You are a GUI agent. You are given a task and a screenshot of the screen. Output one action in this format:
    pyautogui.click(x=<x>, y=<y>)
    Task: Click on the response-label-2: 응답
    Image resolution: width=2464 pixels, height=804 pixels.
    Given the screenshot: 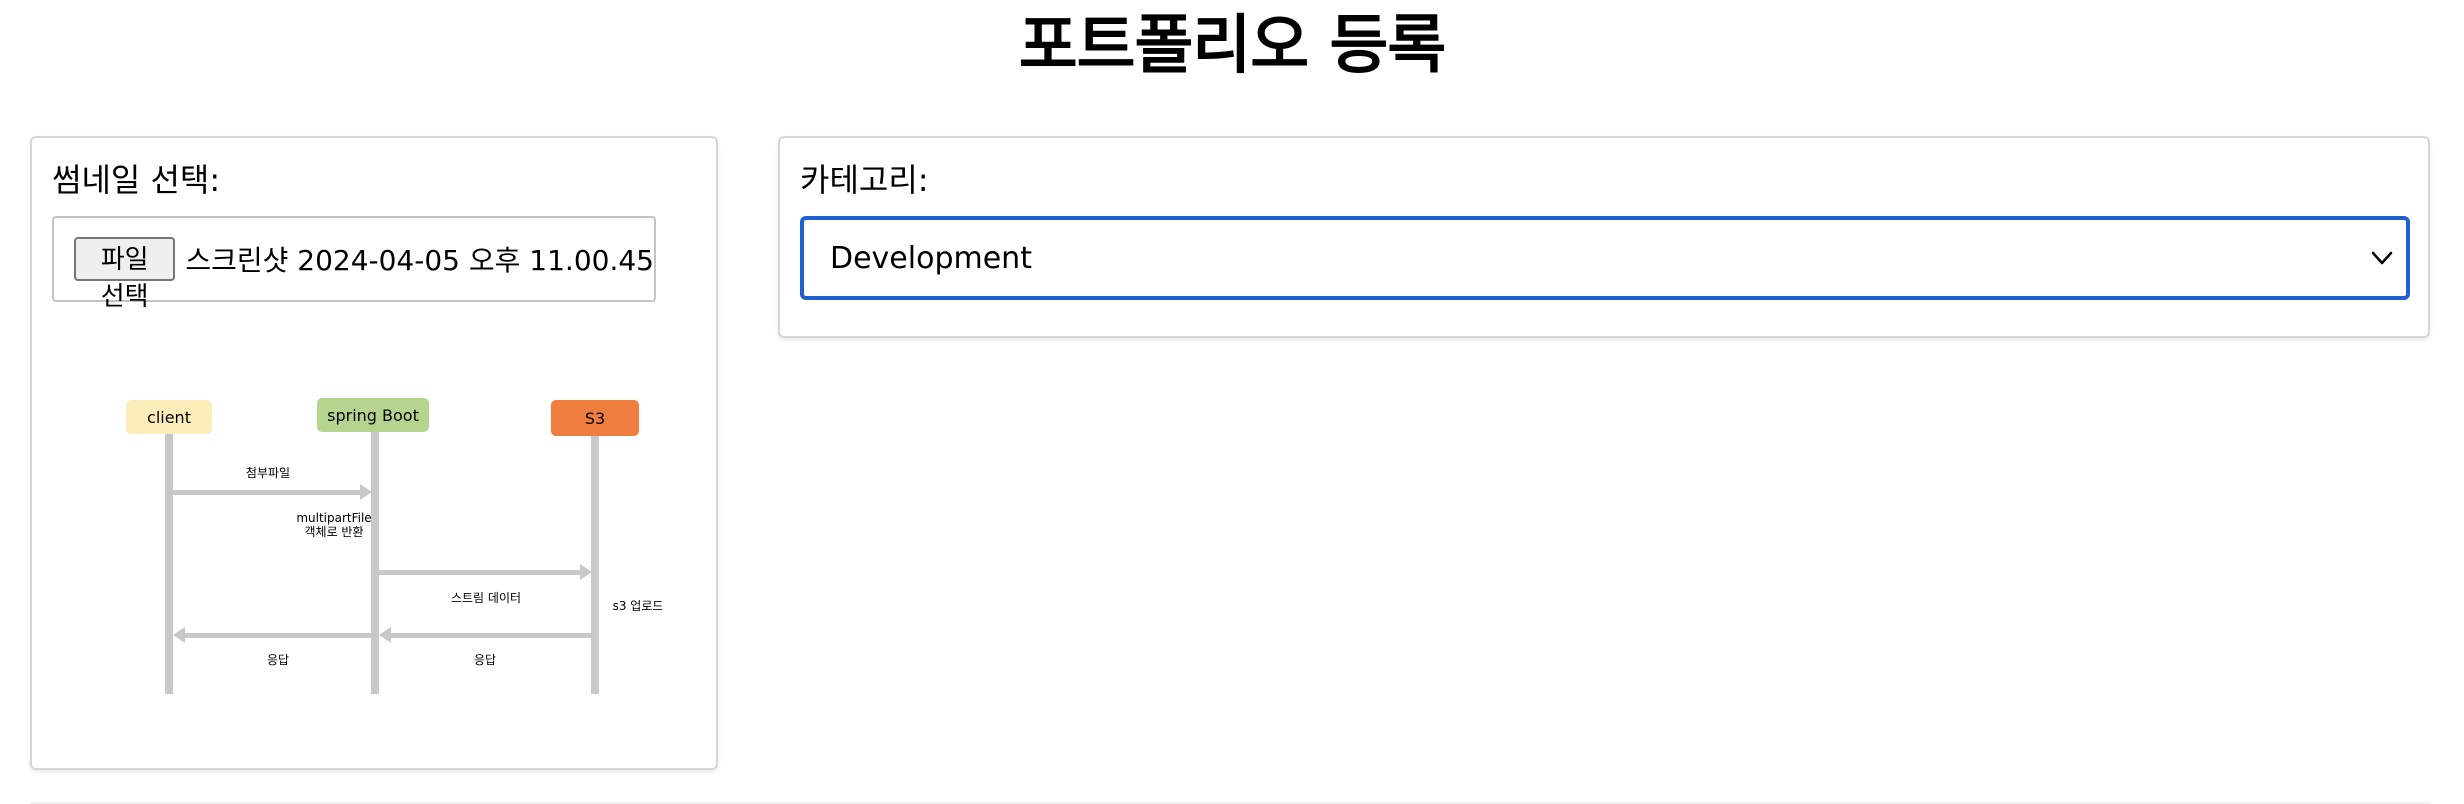 What is the action you would take?
    pyautogui.click(x=485, y=660)
    